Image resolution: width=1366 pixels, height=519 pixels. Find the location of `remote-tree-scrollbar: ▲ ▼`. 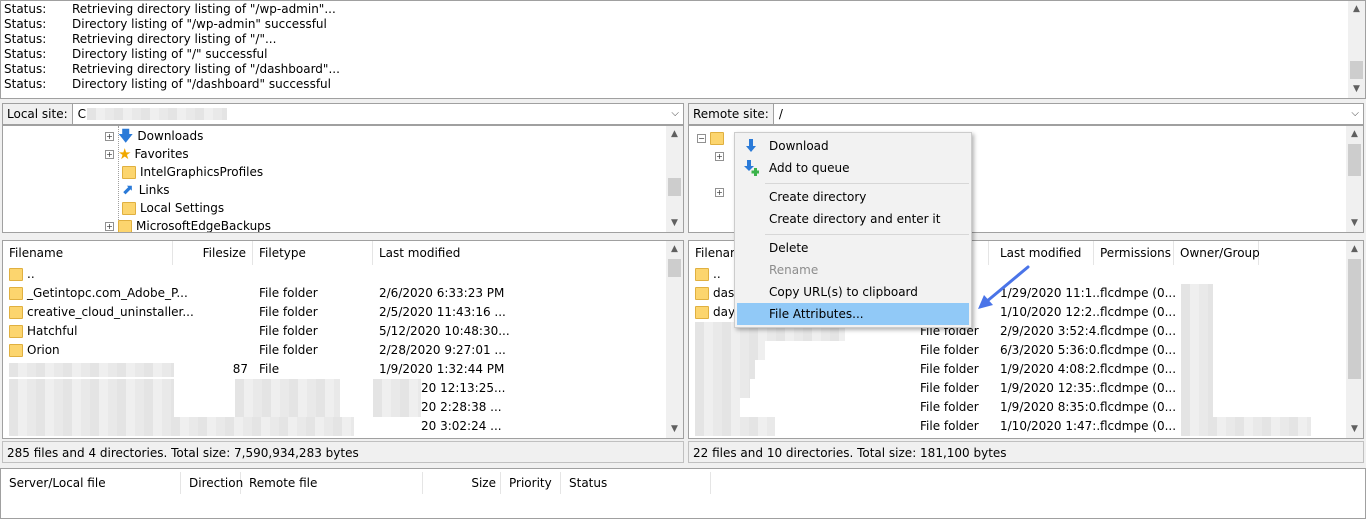

remote-tree-scrollbar: ▲ ▼ is located at coordinates (1354, 179).